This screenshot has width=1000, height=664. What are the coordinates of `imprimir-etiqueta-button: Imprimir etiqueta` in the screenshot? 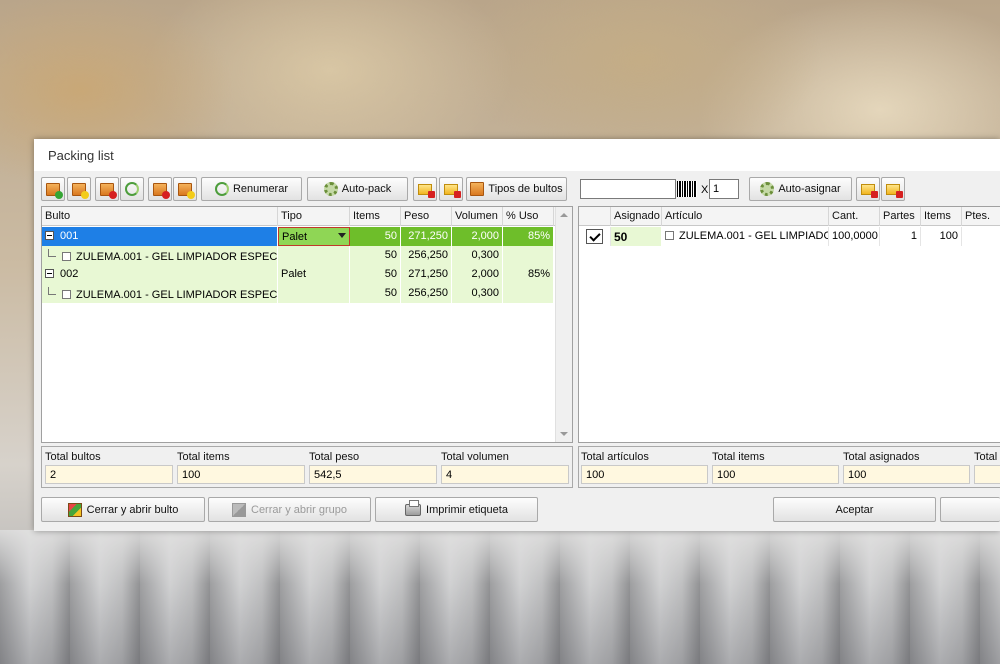 It's located at (456, 509).